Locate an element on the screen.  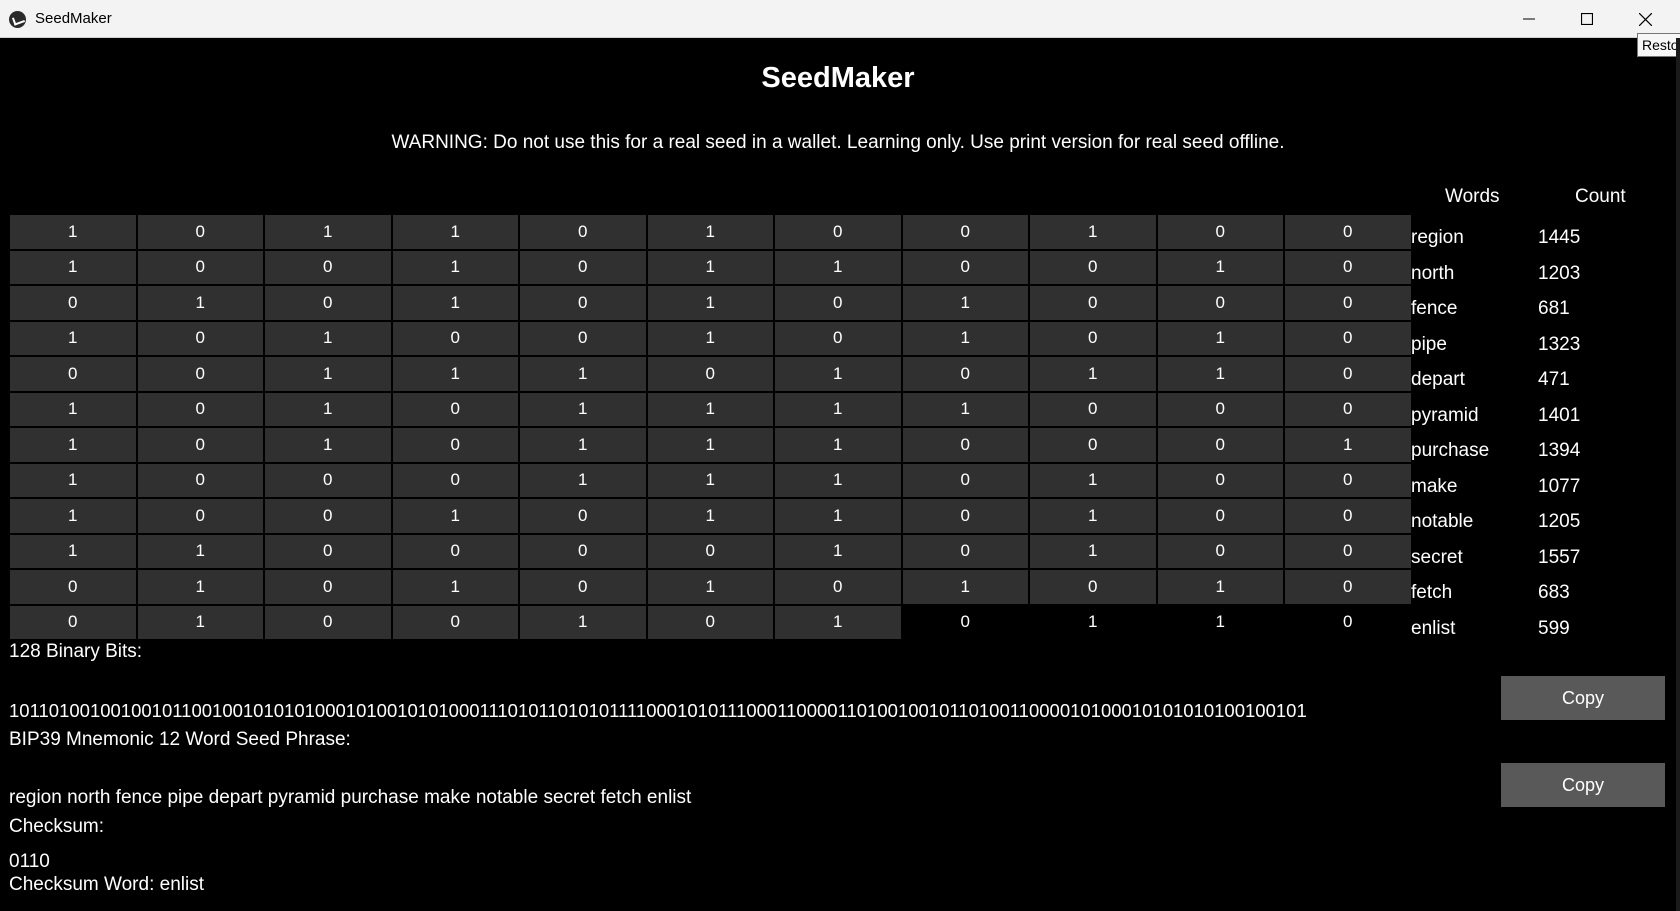
maximize-button is located at coordinates (1587, 19).